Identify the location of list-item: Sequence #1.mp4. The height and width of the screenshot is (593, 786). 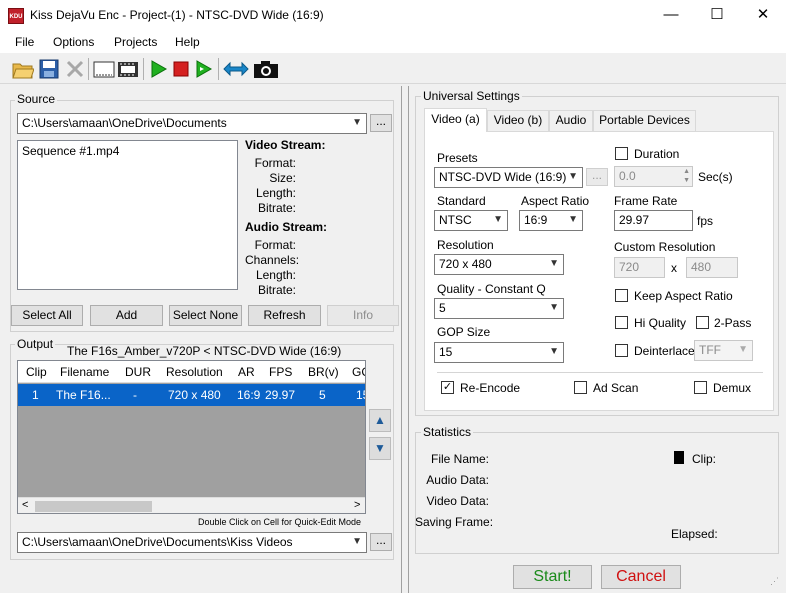
(127, 151).